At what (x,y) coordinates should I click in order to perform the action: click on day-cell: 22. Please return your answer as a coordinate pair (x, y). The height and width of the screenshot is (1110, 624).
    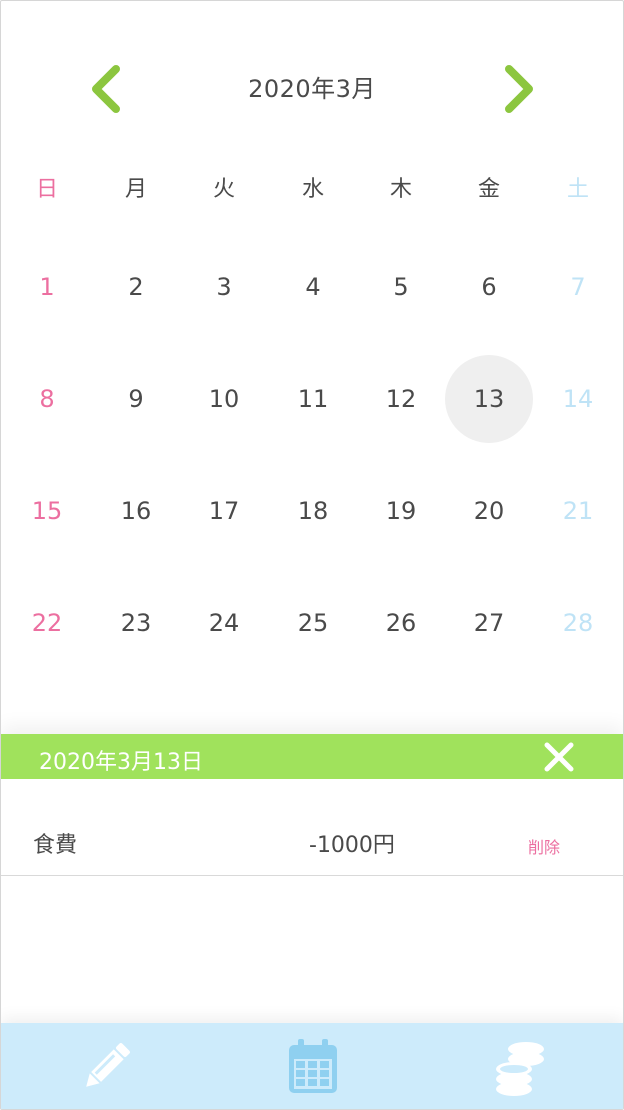
    Looking at the image, I should click on (47, 623).